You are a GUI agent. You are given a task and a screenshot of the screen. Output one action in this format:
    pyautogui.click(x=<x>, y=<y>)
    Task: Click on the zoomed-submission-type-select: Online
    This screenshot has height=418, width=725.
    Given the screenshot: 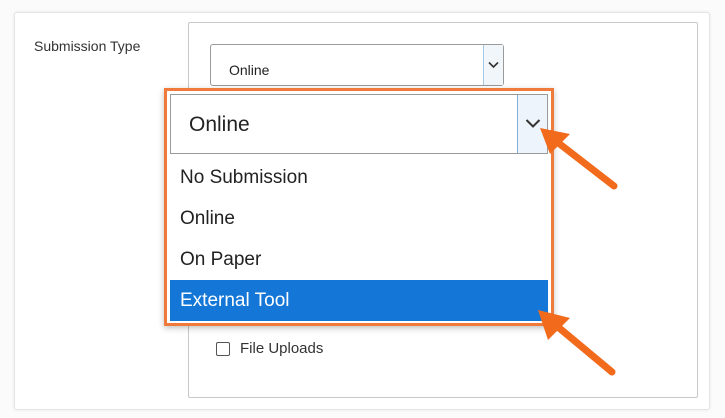 What is the action you would take?
    pyautogui.click(x=359, y=124)
    